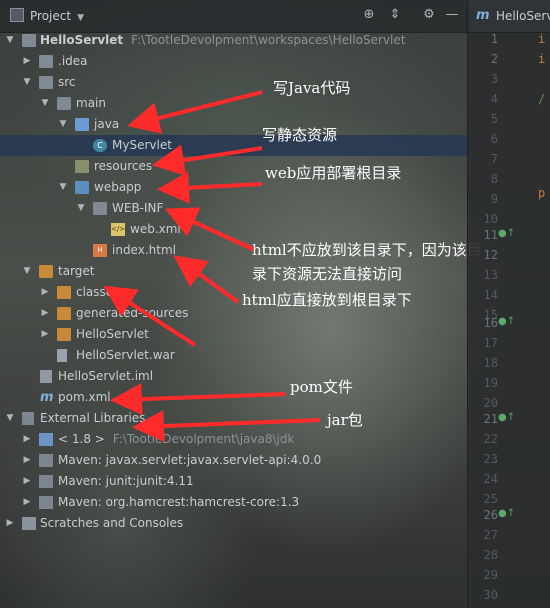 This screenshot has width=550, height=608. I want to click on line-number: 22, so click(490, 439).